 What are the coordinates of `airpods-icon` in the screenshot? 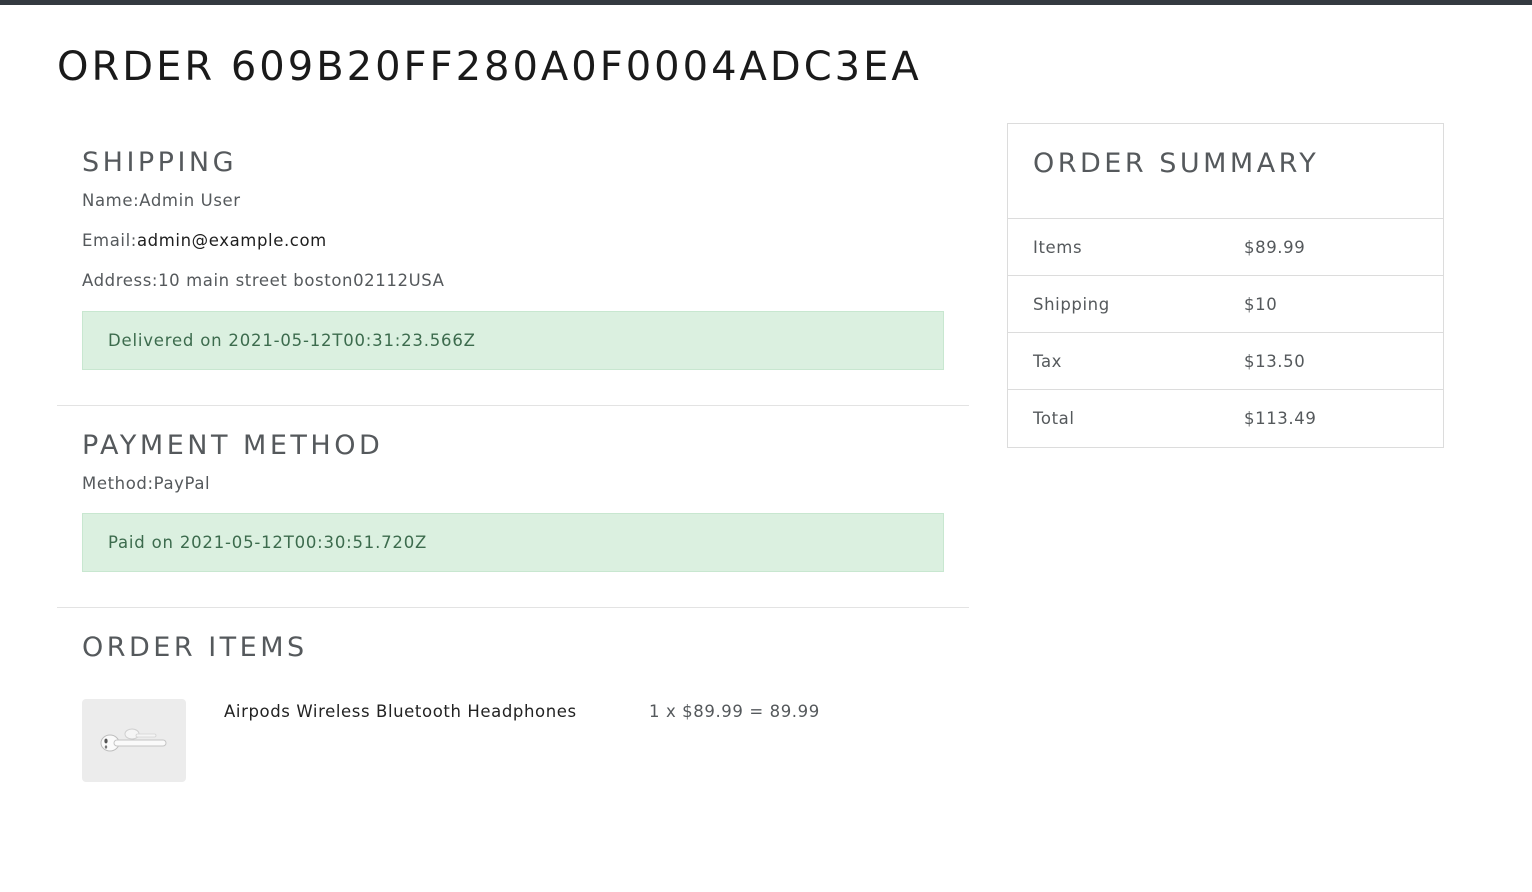 It's located at (133, 739).